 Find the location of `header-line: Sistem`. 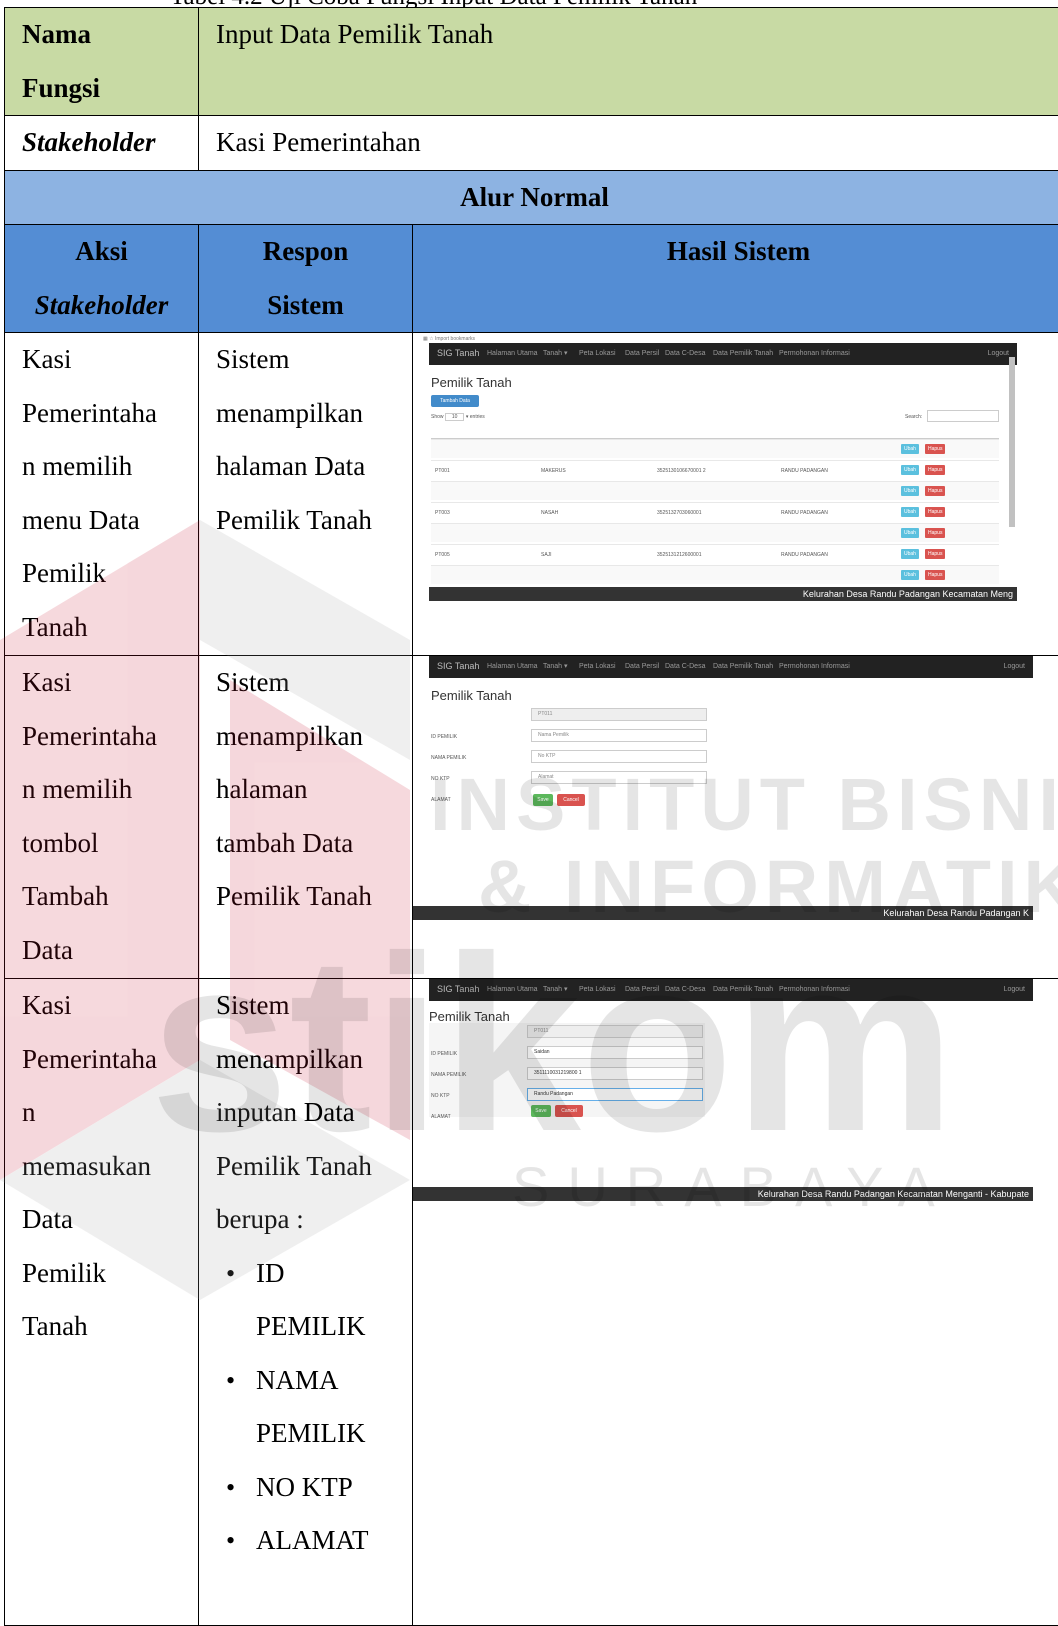

header-line: Sistem is located at coordinates (305, 306).